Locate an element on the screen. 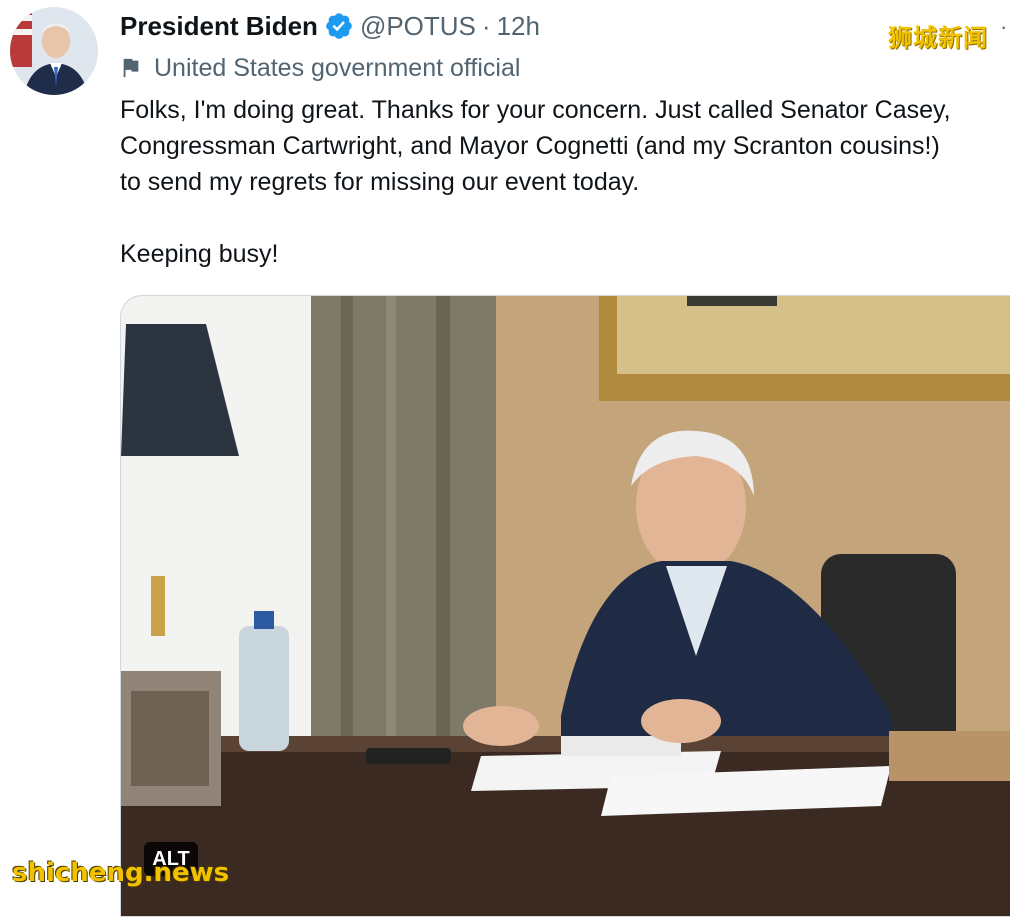  more-options-icon: · is located at coordinates (1003, 27).